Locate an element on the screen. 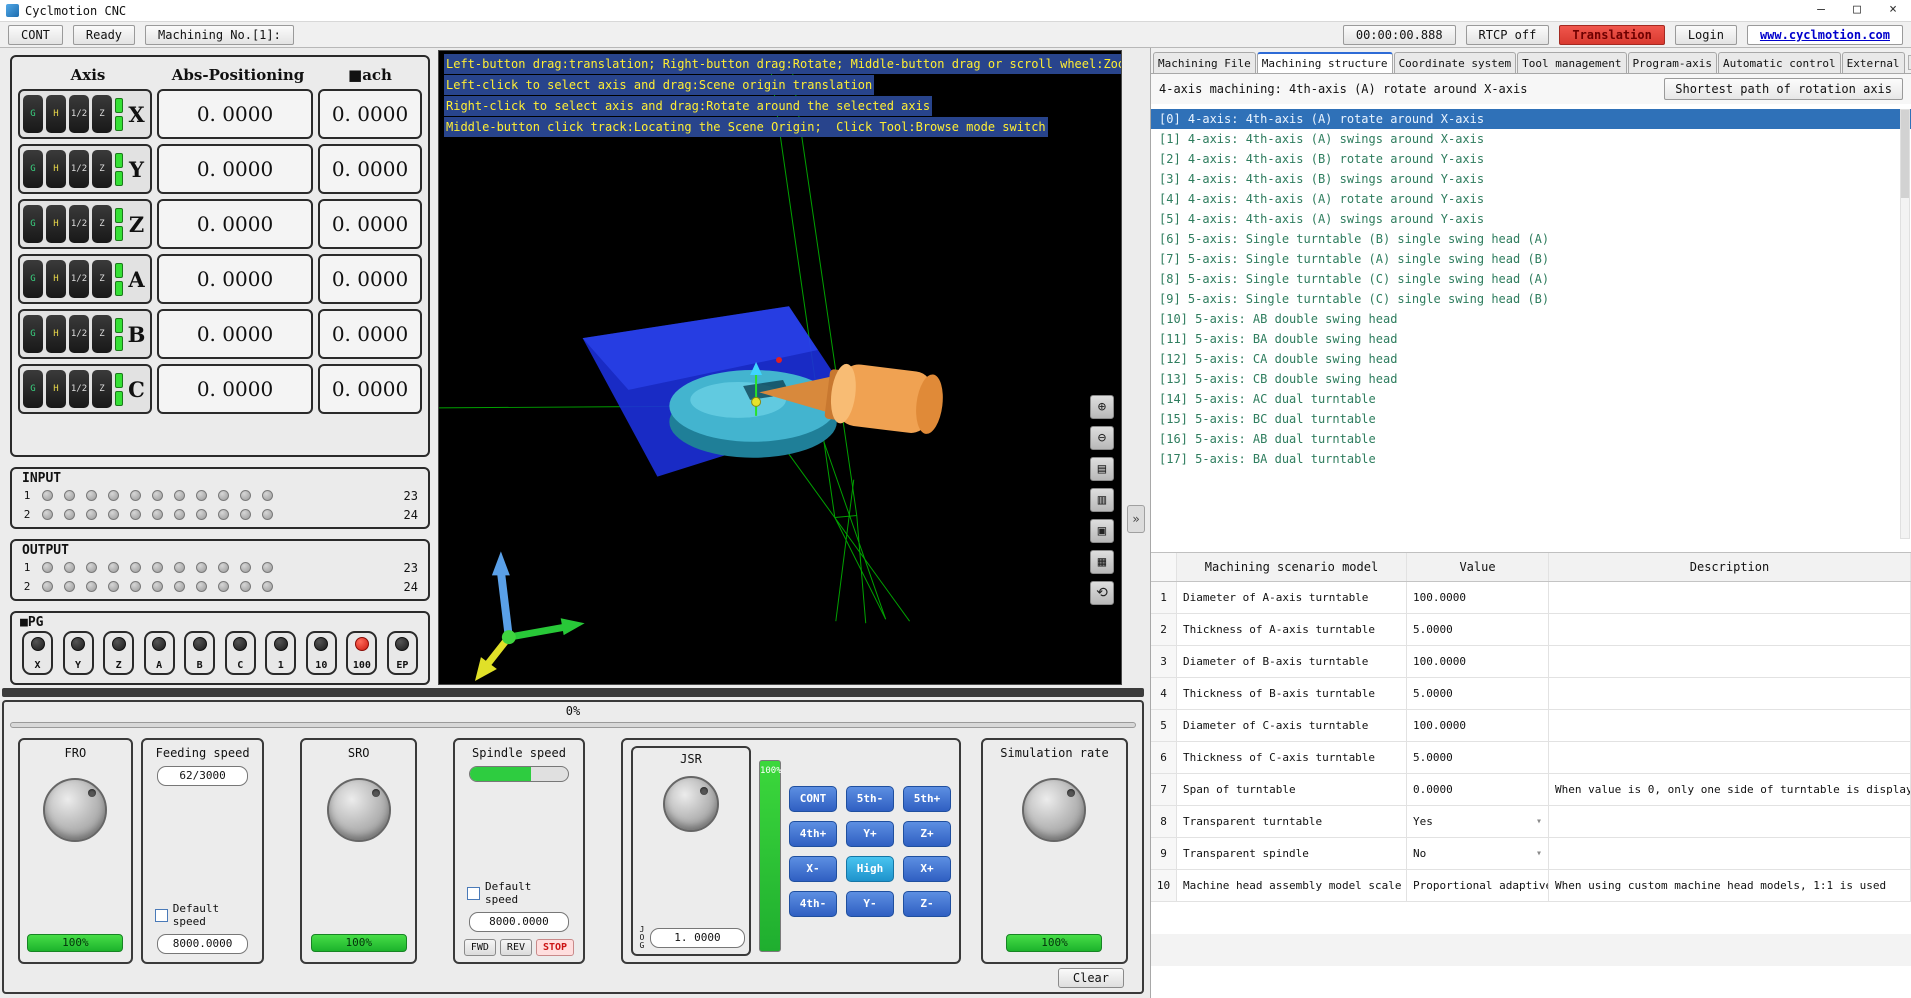  layers-icon: ▦ is located at coordinates (1102, 562).